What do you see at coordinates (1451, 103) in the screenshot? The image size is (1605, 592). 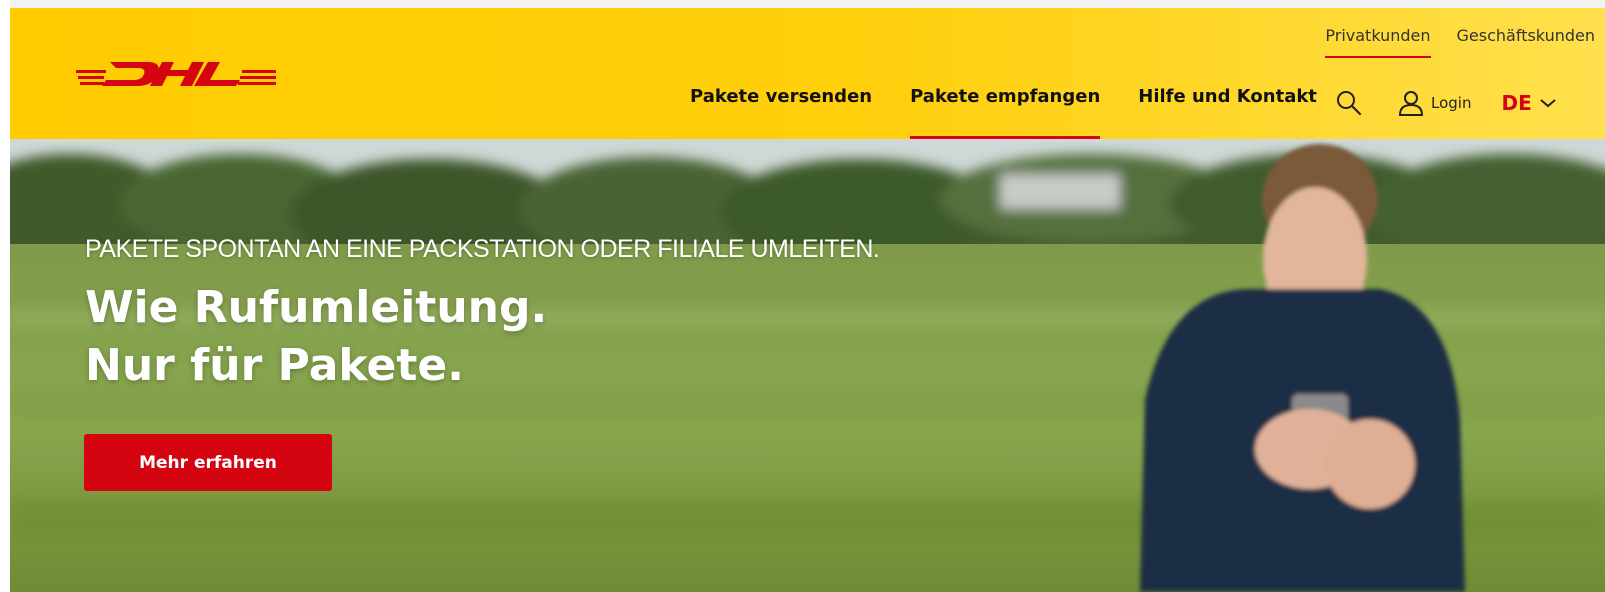 I see `login-label: Login` at bounding box center [1451, 103].